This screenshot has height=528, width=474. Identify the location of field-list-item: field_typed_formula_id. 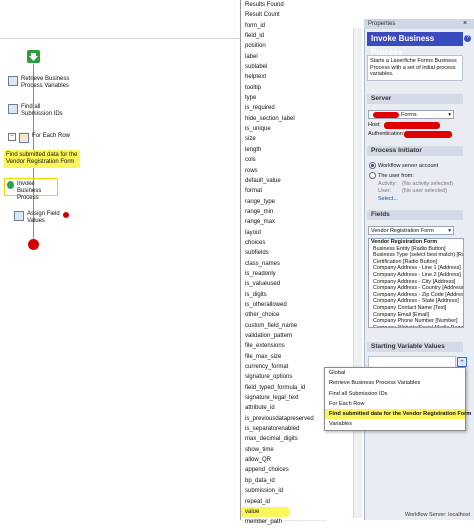
(285, 388).